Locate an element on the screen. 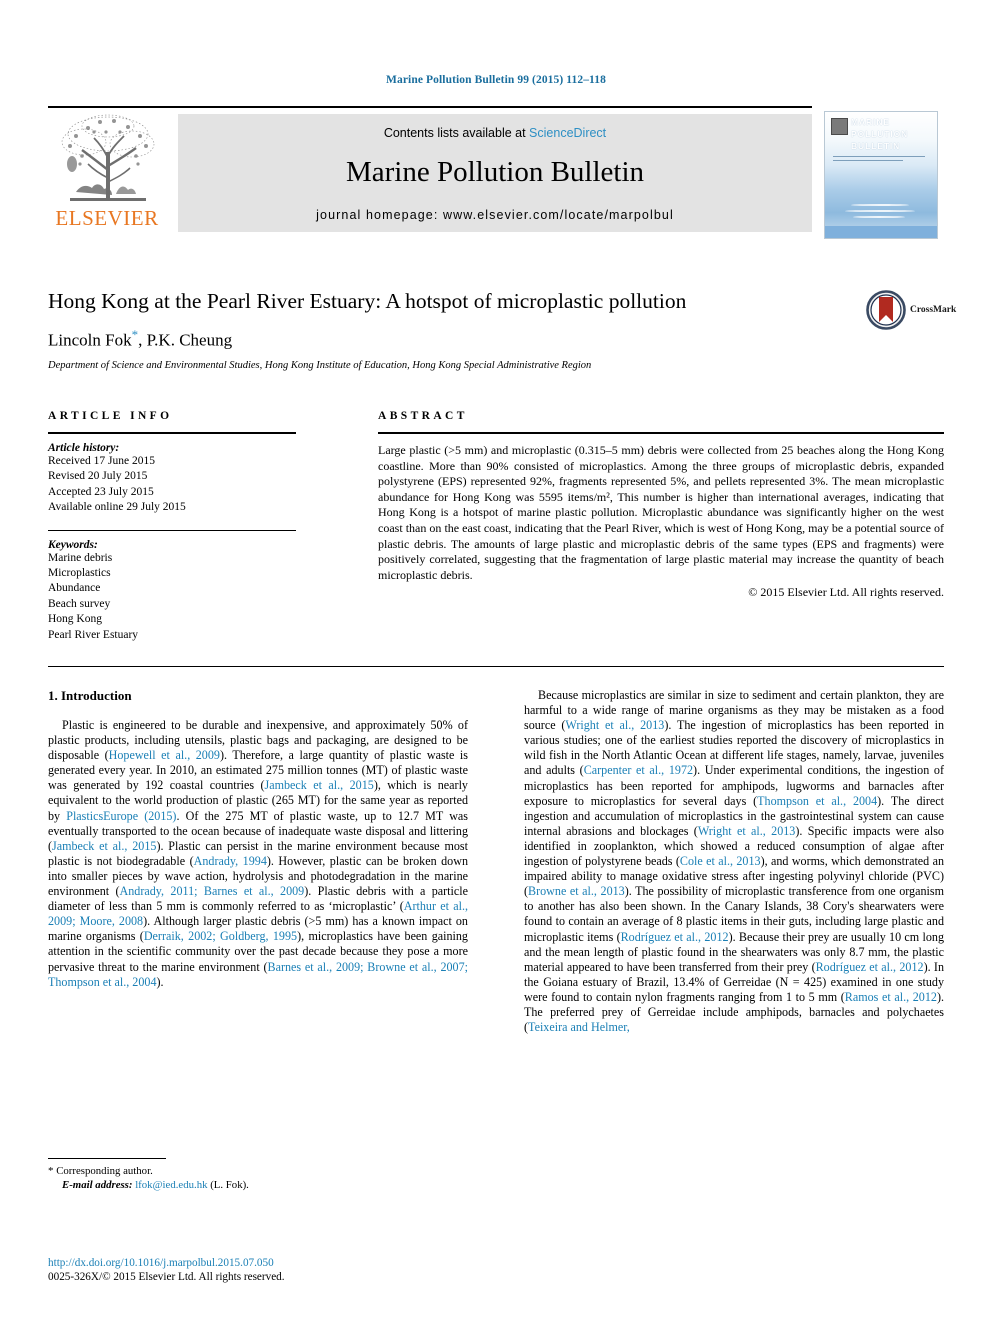 The height and width of the screenshot is (1323, 992). cover-title-line-3: BULLETIN is located at coordinates (876, 146).